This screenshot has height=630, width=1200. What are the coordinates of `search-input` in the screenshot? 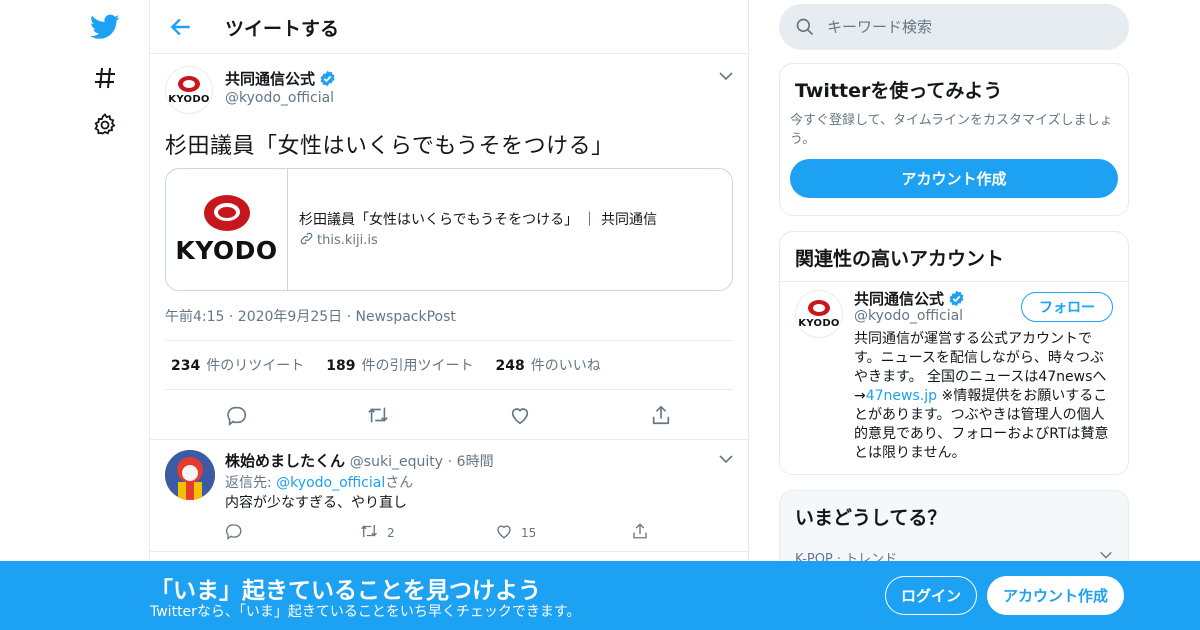 It's located at (962, 27).